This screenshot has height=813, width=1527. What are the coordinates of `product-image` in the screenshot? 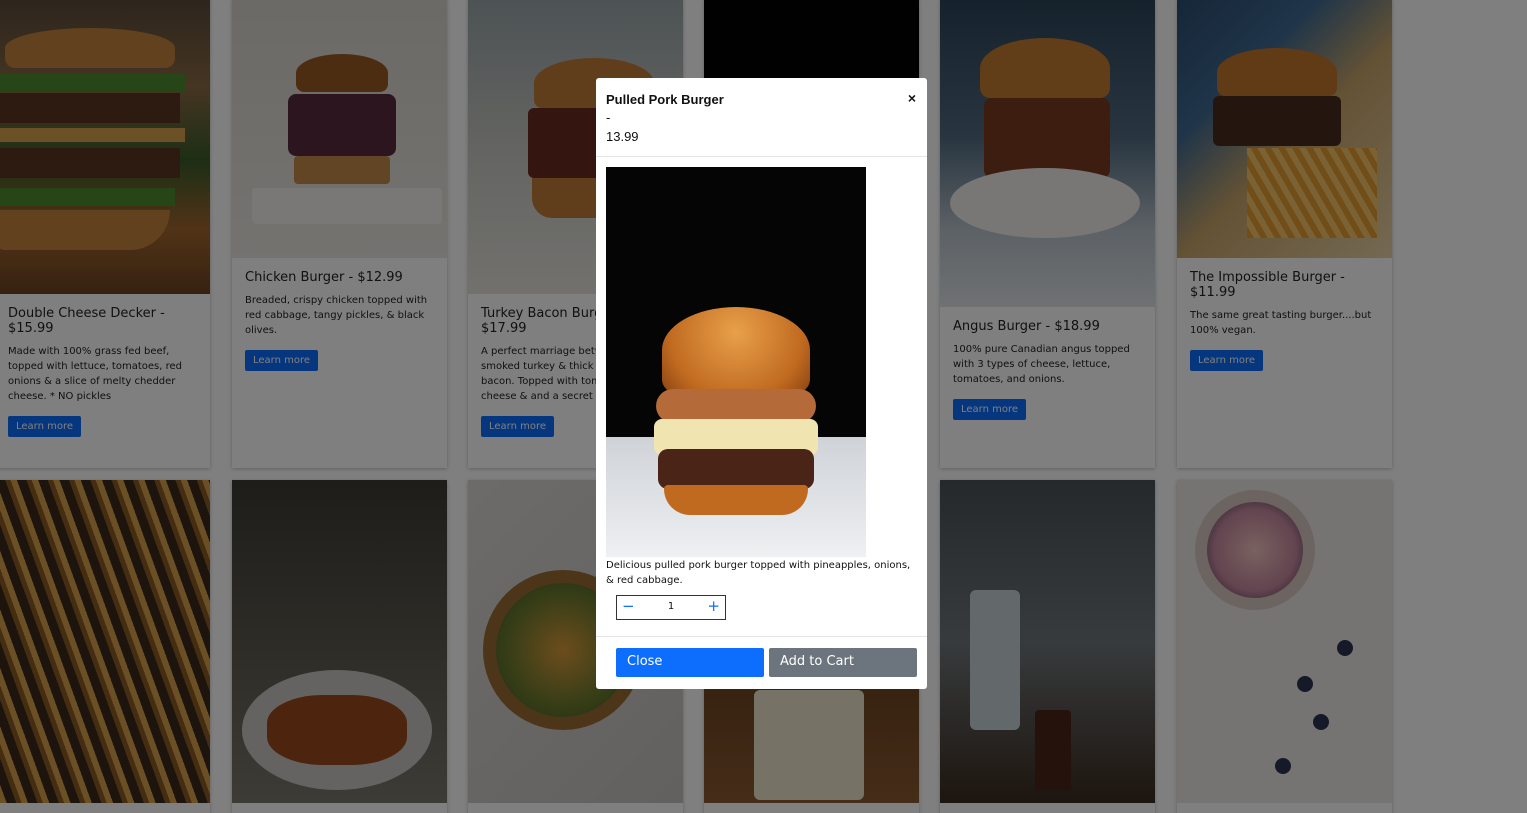 It's located at (736, 362).